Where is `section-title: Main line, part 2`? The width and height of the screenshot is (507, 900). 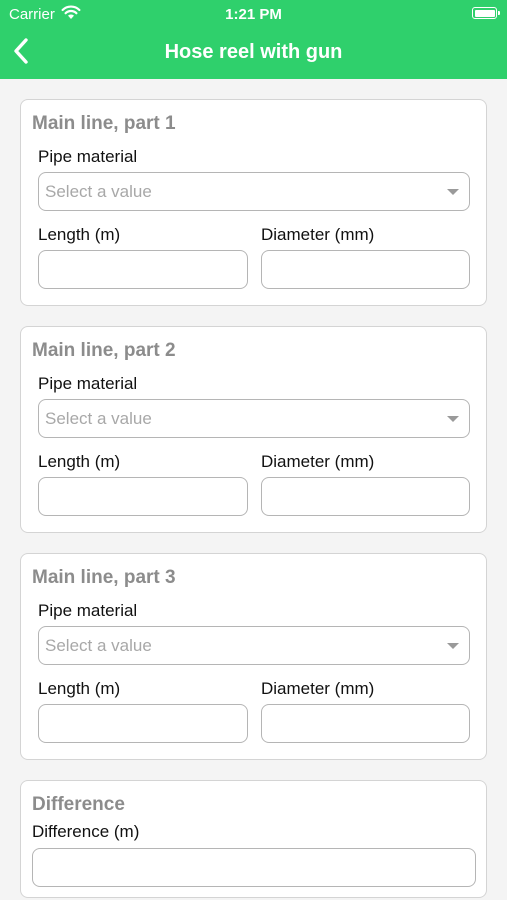
section-title: Main line, part 2 is located at coordinates (104, 350).